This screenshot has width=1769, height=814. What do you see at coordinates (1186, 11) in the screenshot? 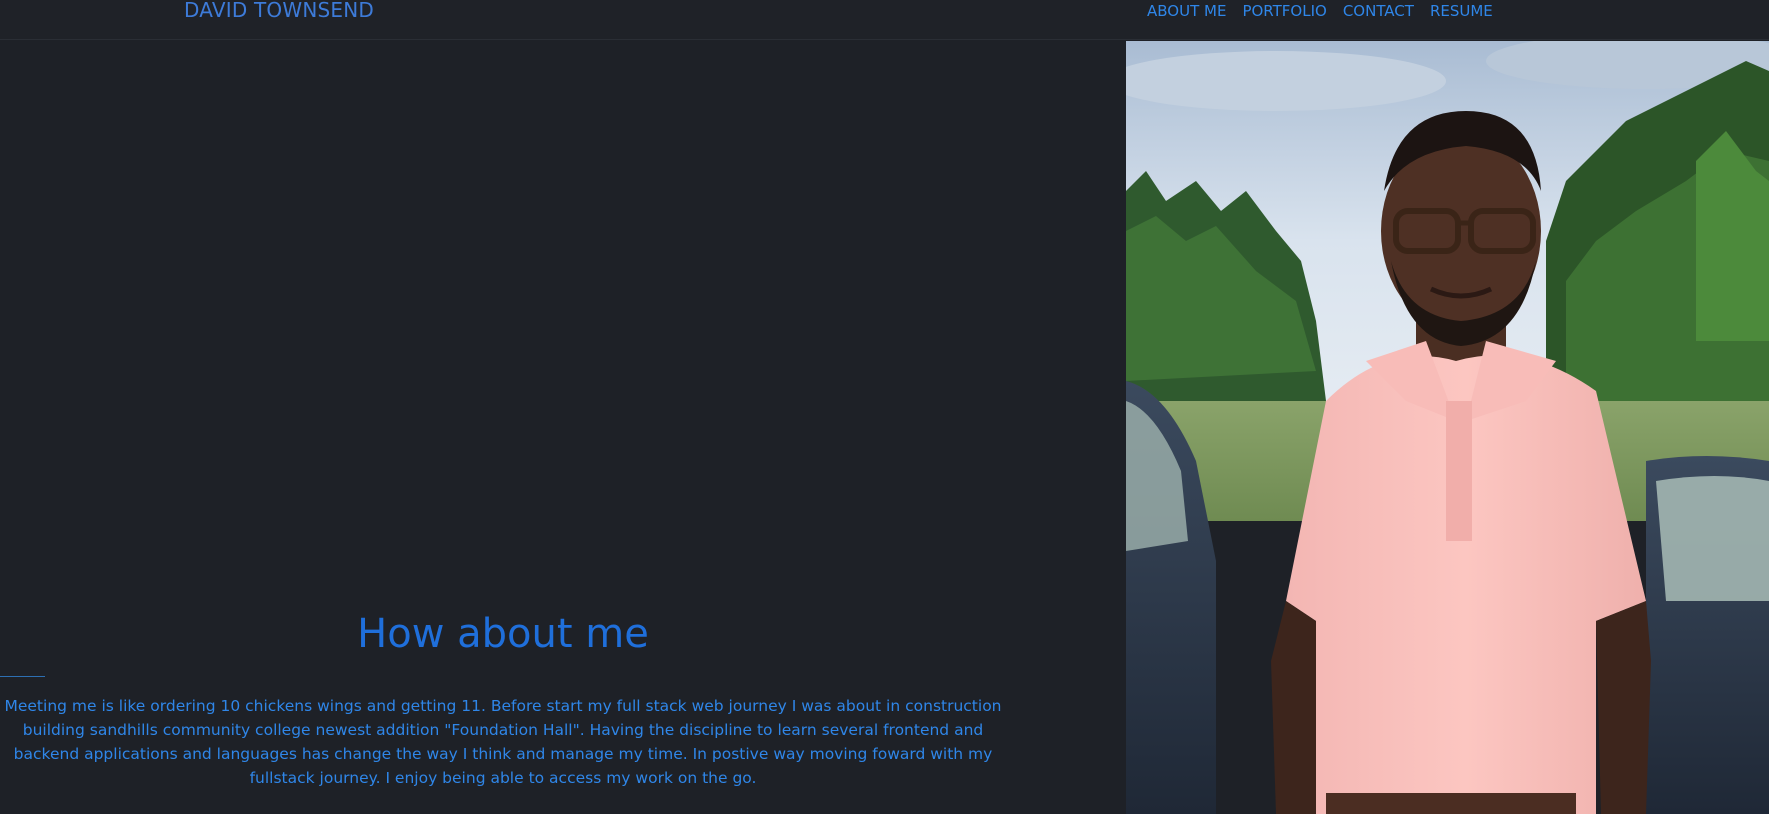
I see `nav-about-me: ABOUT ME` at bounding box center [1186, 11].